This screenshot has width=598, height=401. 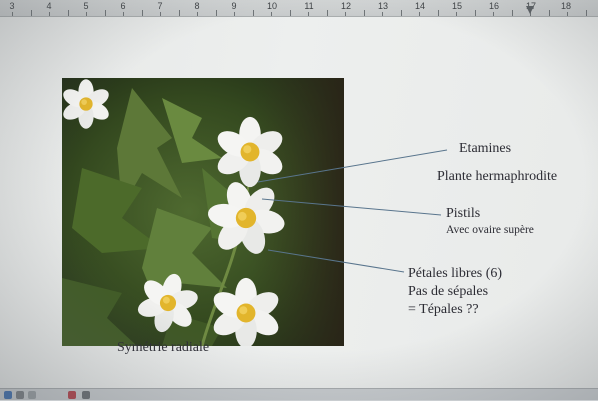 I want to click on label-pas-de-sepales: Pas de sépales, so click(x=448, y=291).